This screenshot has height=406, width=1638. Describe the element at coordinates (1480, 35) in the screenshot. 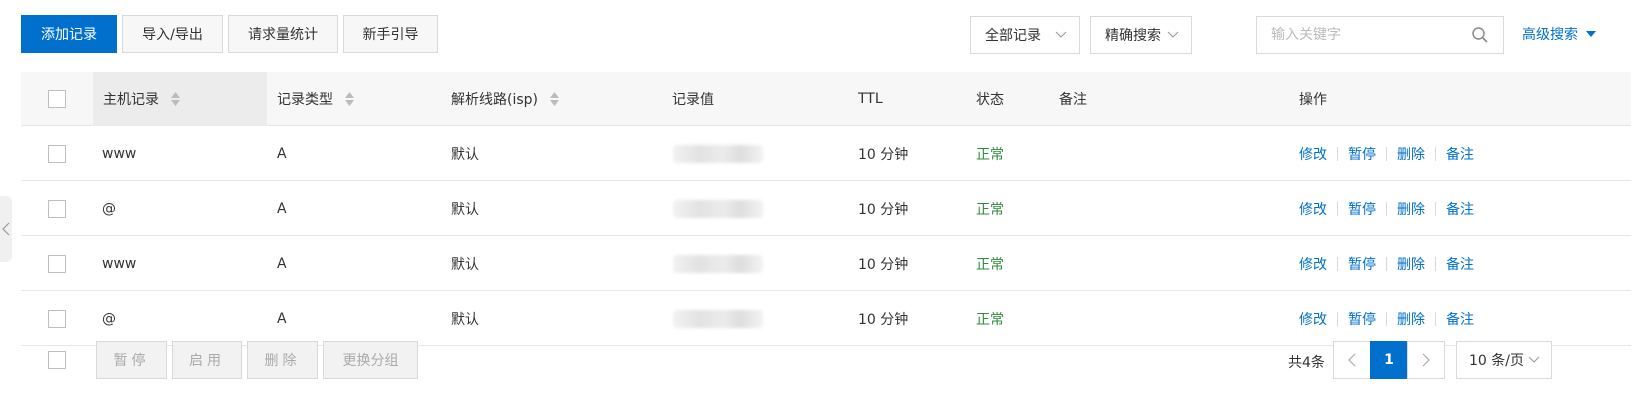

I see `search-icon` at that location.